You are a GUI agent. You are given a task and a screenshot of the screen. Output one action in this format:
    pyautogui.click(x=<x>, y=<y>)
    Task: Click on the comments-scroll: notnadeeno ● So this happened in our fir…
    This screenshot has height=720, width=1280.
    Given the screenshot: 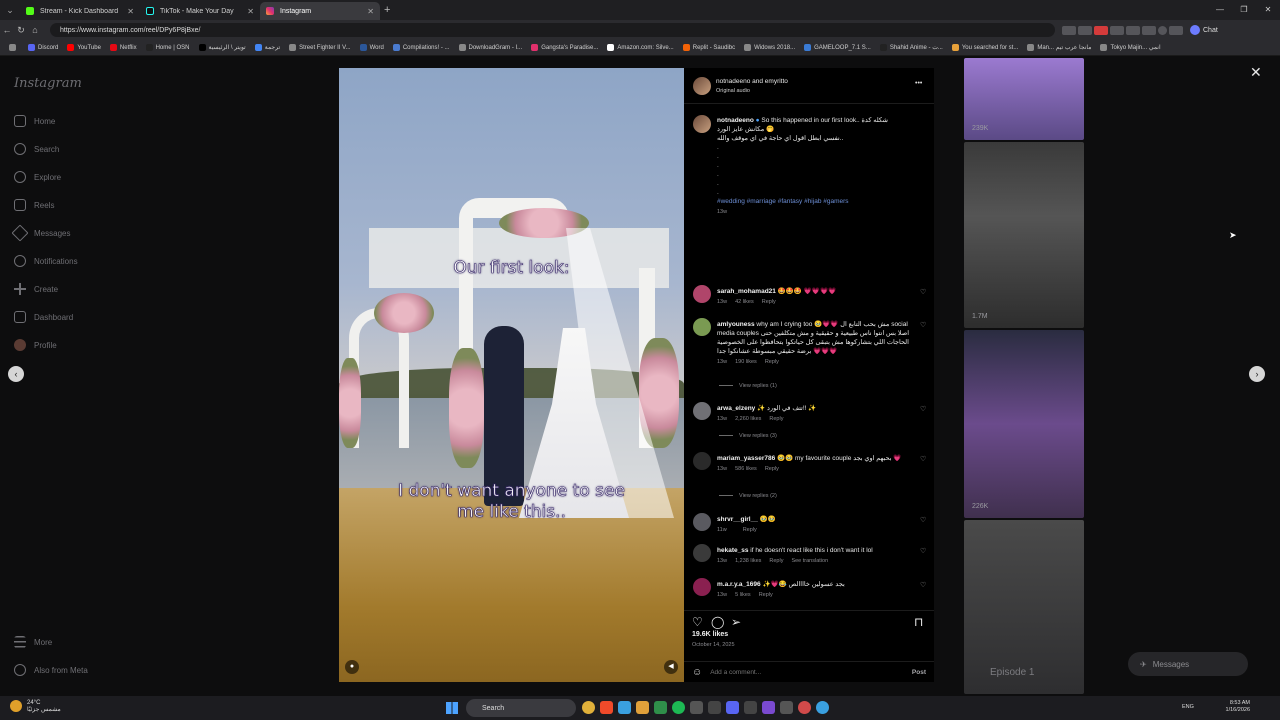 What is the action you would take?
    pyautogui.click(x=809, y=357)
    